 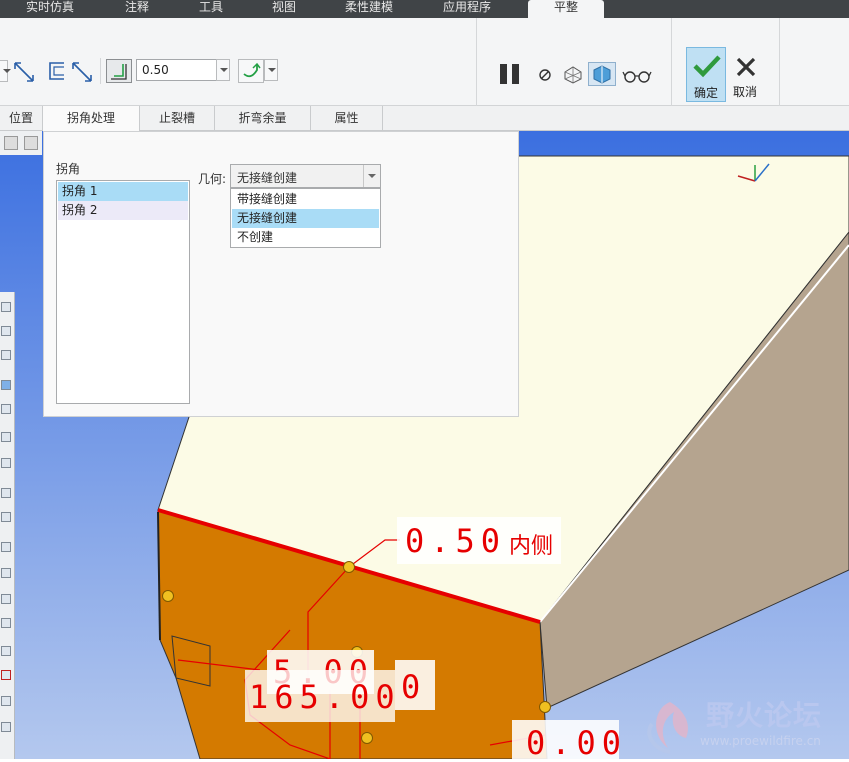 I want to click on verify-preview-button, so click(x=602, y=74).